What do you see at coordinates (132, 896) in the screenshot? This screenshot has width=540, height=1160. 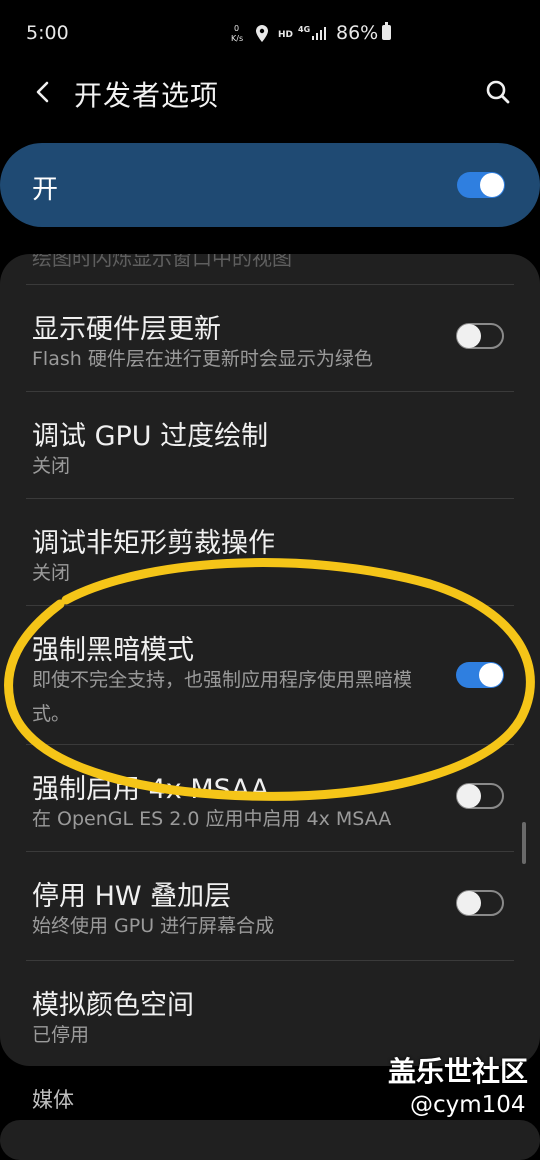 I see `setting-title: 停用 HW 叠加层` at bounding box center [132, 896].